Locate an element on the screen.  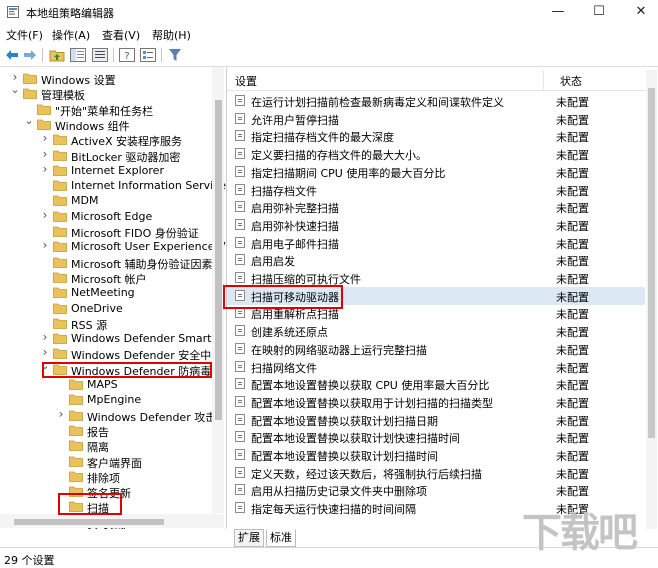
tree-item: 排除项 is located at coordinates (106, 477).